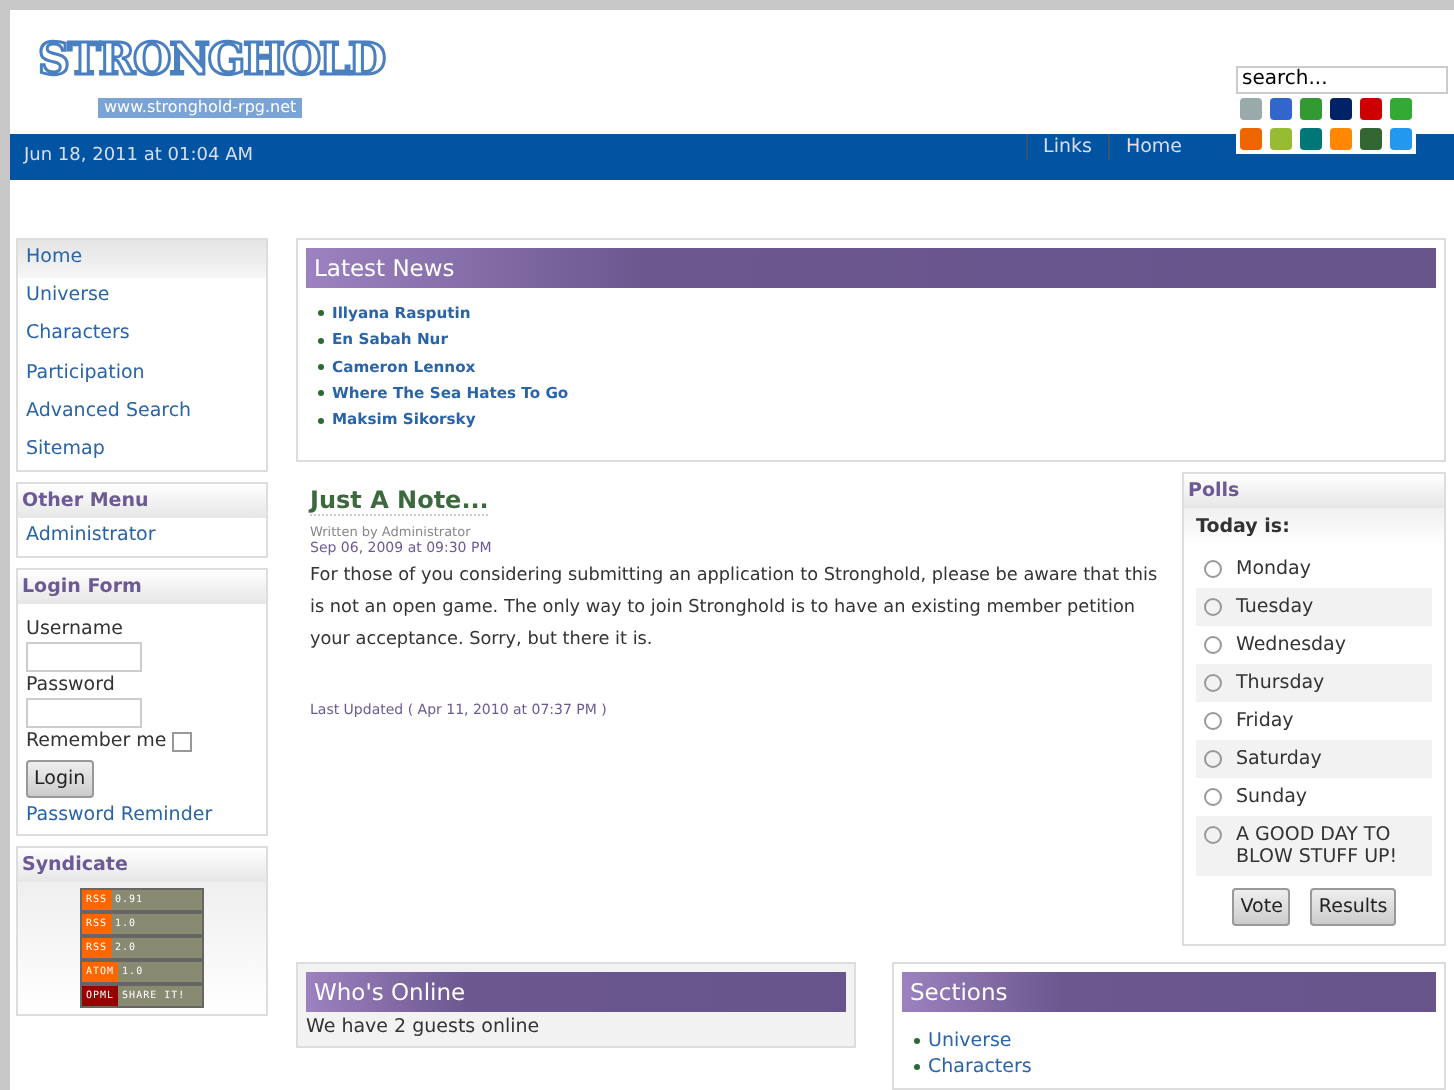 Image resolution: width=1454 pixels, height=1090 pixels. What do you see at coordinates (1265, 721) in the screenshot?
I see `option-label: Friday` at bounding box center [1265, 721].